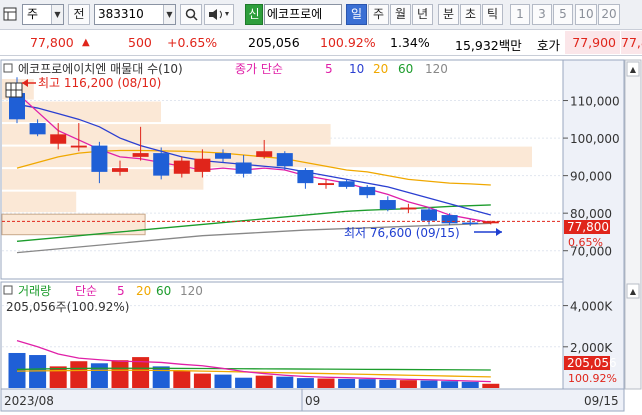 The image size is (642, 415). I want to click on last-pct-tag: 0.65%, so click(585, 242).